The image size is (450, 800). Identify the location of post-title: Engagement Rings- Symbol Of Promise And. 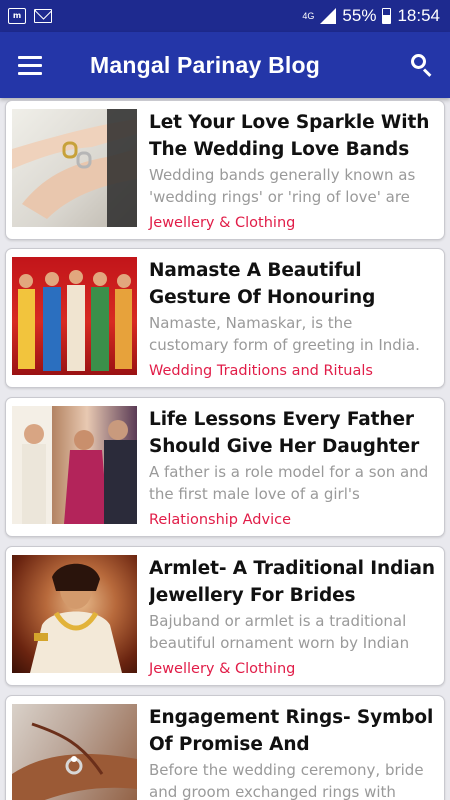
(292, 731).